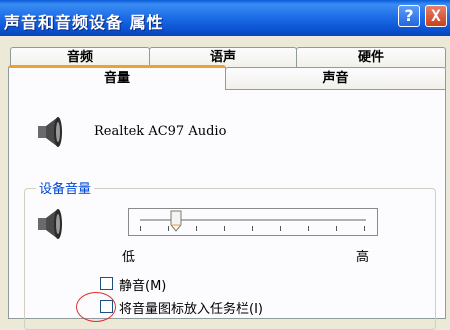 Image resolution: width=450 pixels, height=330 pixels. I want to click on device-name: Realtek AC97 Audio, so click(160, 131).